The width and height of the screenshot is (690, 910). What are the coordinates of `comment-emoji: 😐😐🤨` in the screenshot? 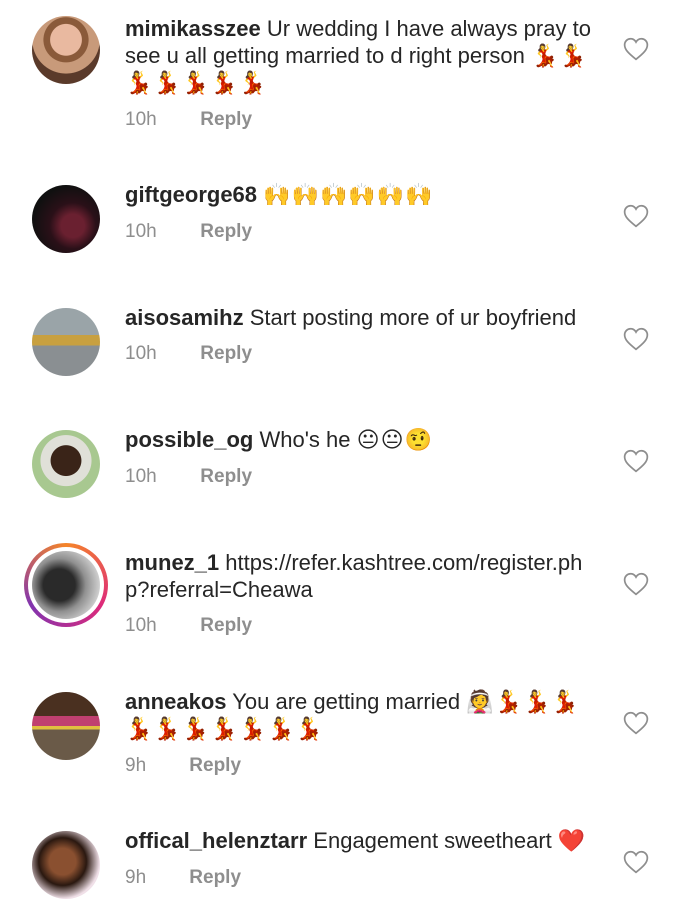 It's located at (394, 439).